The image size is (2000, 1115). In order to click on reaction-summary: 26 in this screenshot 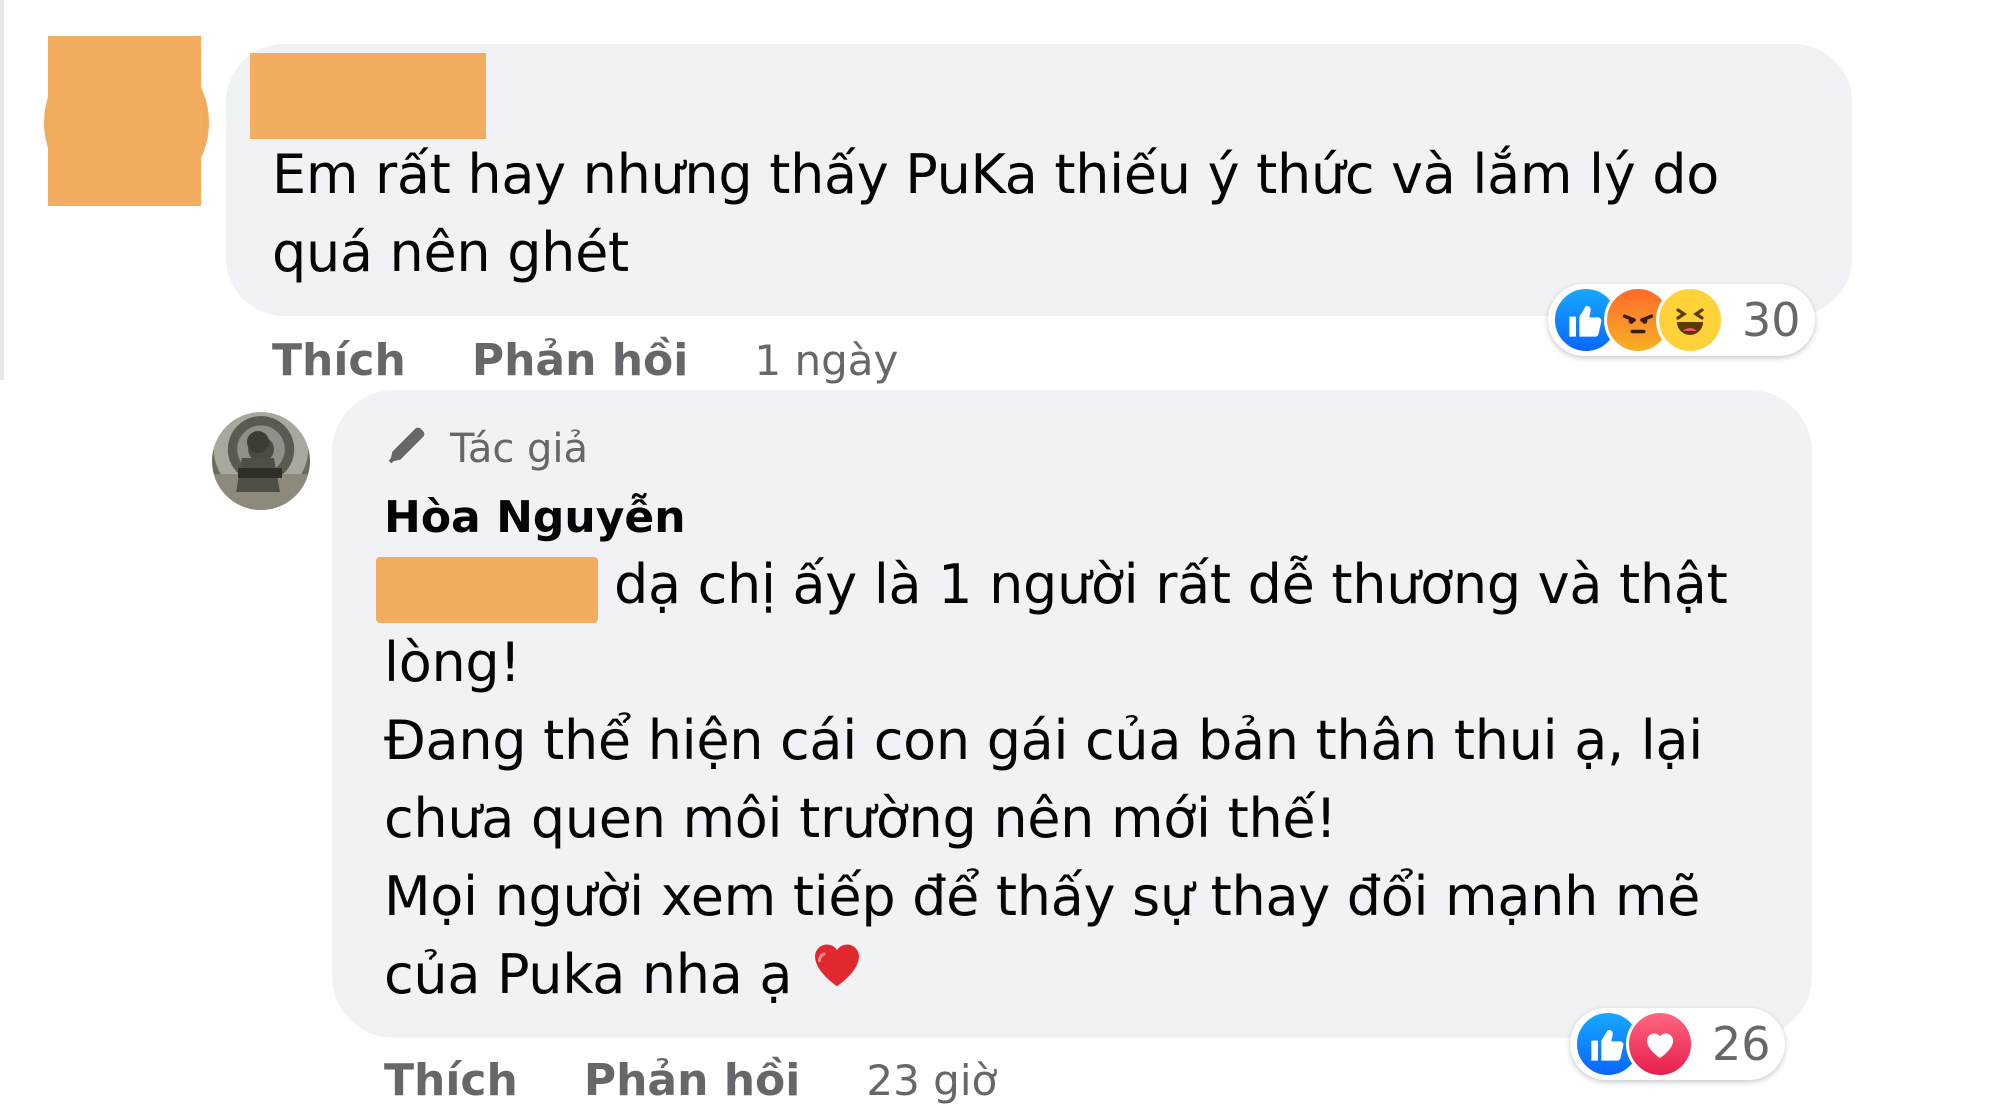, I will do `click(1677, 1044)`.